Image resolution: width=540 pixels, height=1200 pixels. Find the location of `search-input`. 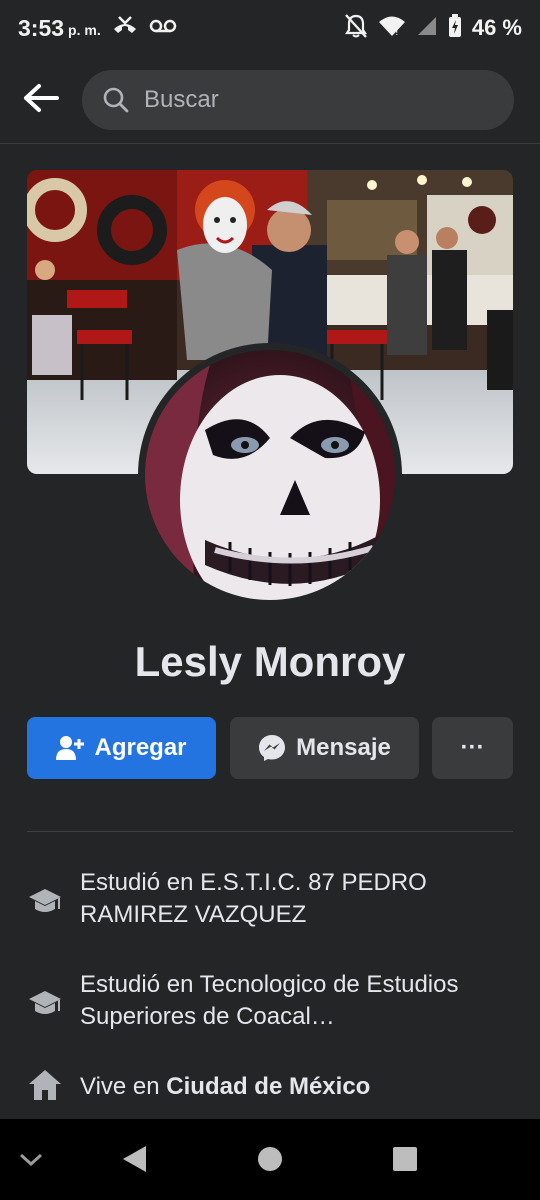

search-input is located at coordinates (314, 100).